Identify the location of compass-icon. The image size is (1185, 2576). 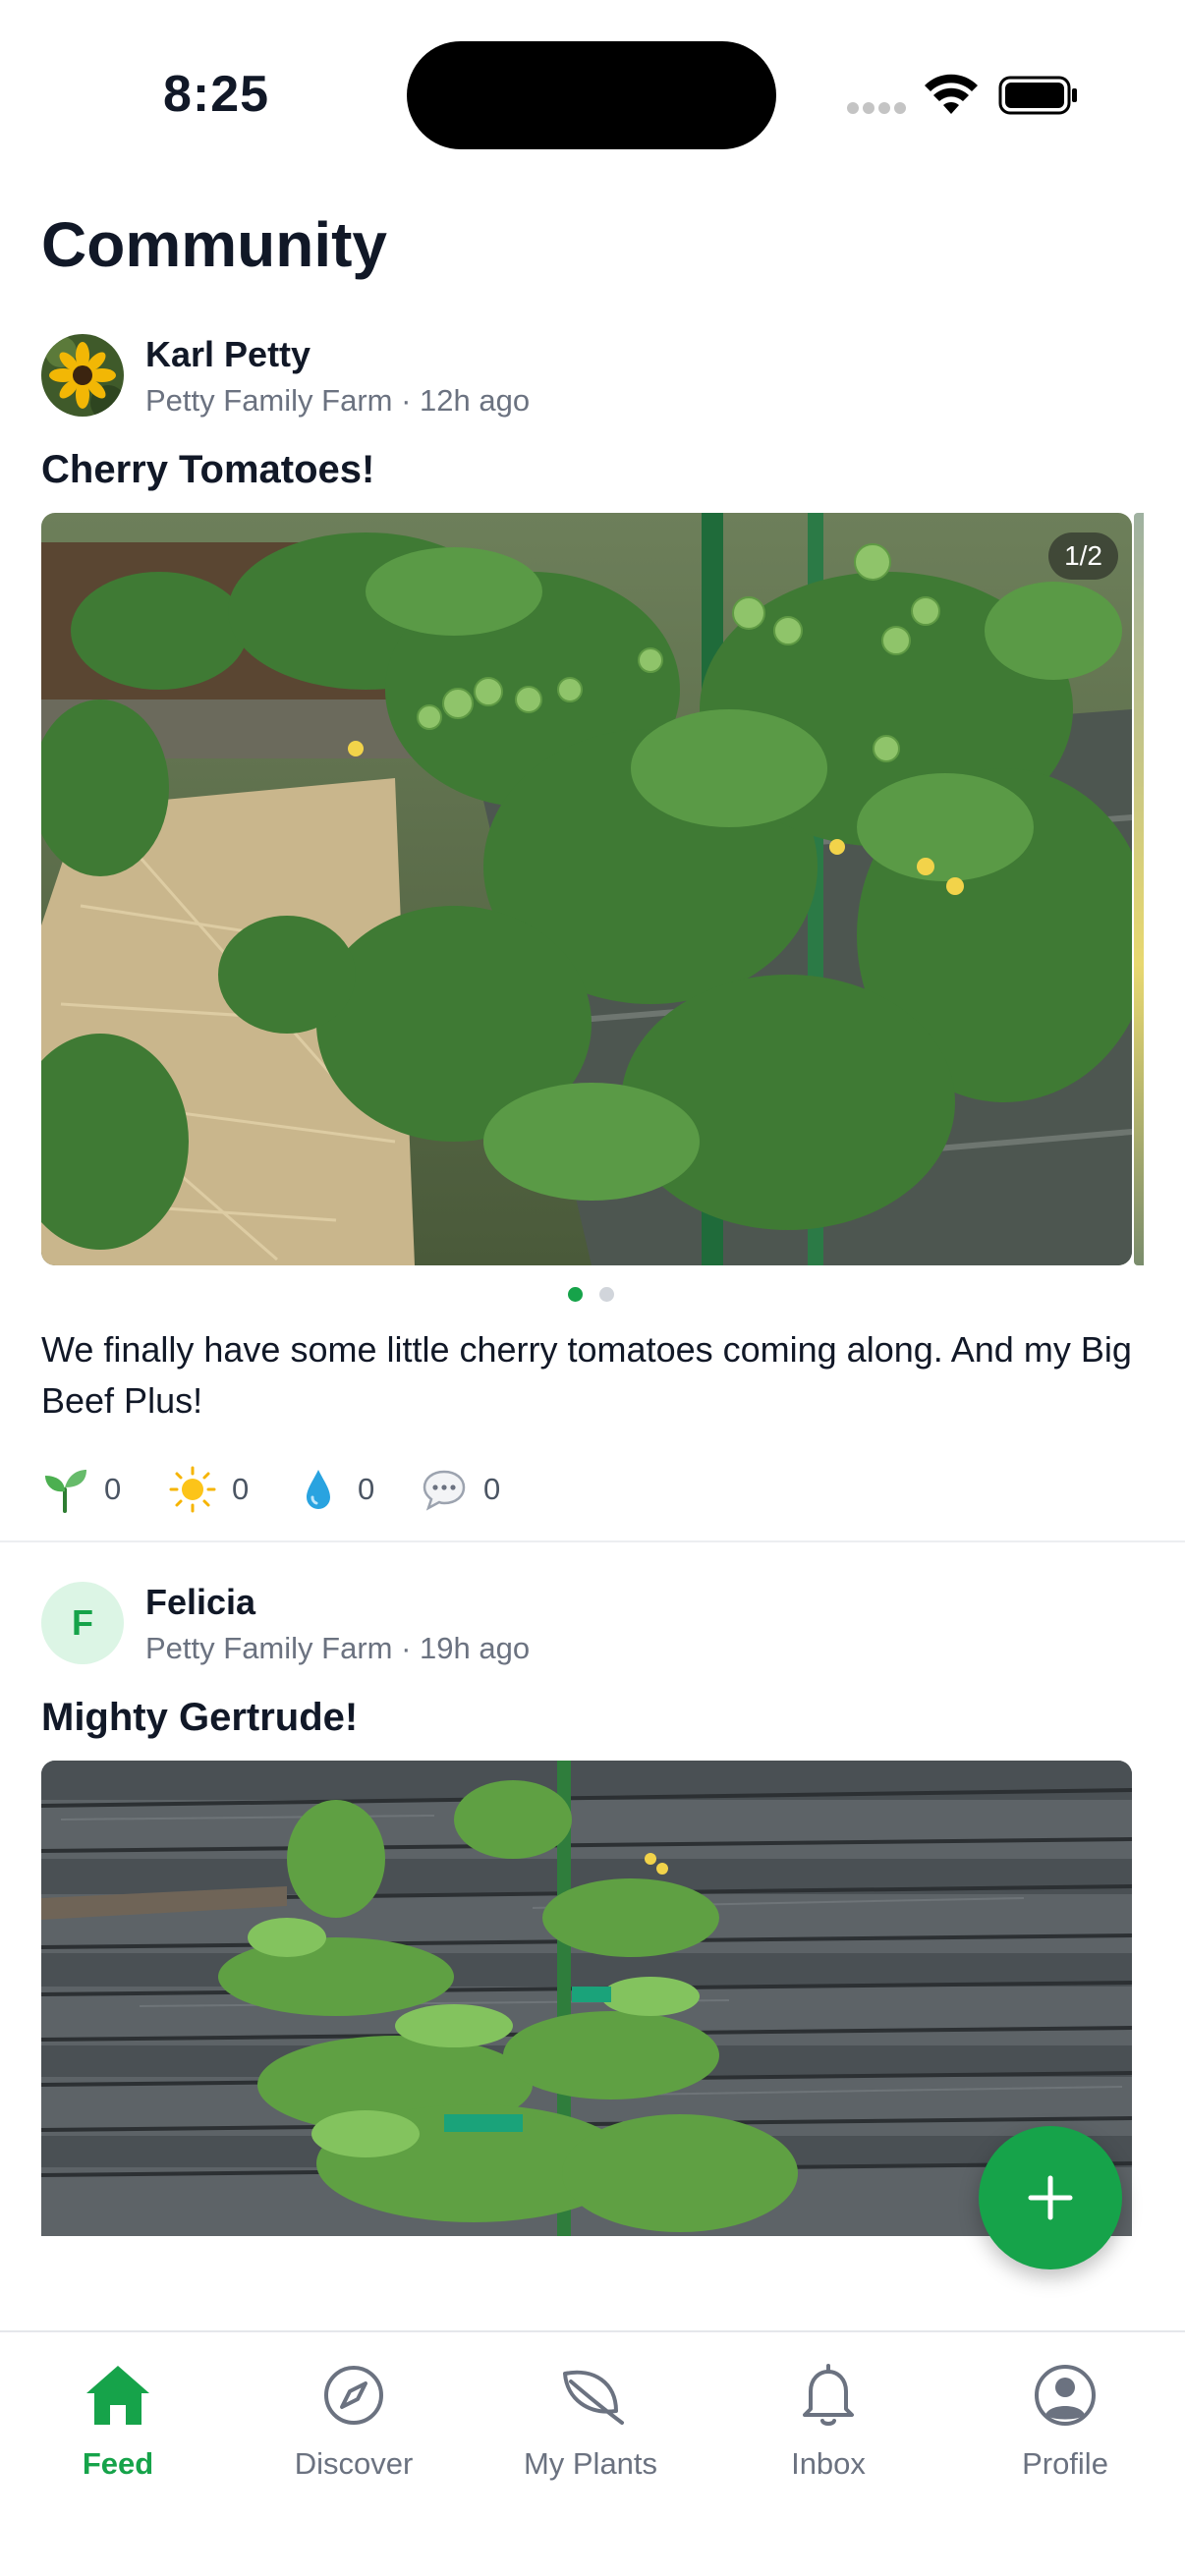
(353, 2395).